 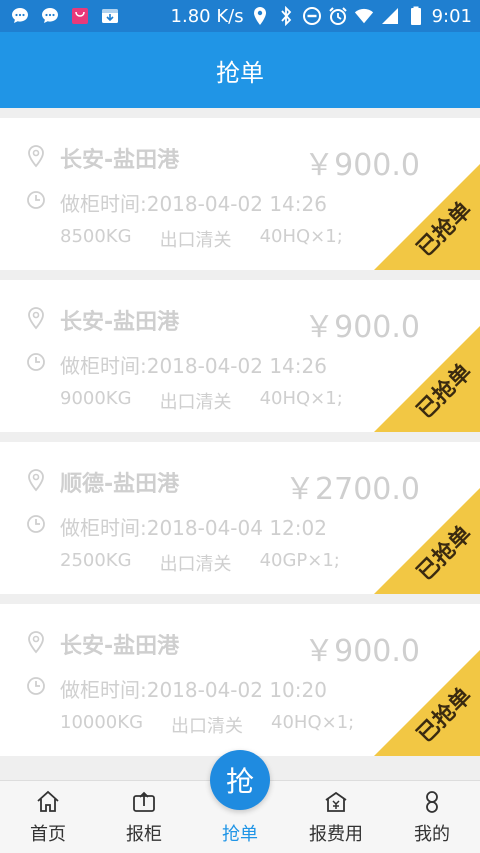 What do you see at coordinates (96, 236) in the screenshot?
I see `order-weight: 8500KG` at bounding box center [96, 236].